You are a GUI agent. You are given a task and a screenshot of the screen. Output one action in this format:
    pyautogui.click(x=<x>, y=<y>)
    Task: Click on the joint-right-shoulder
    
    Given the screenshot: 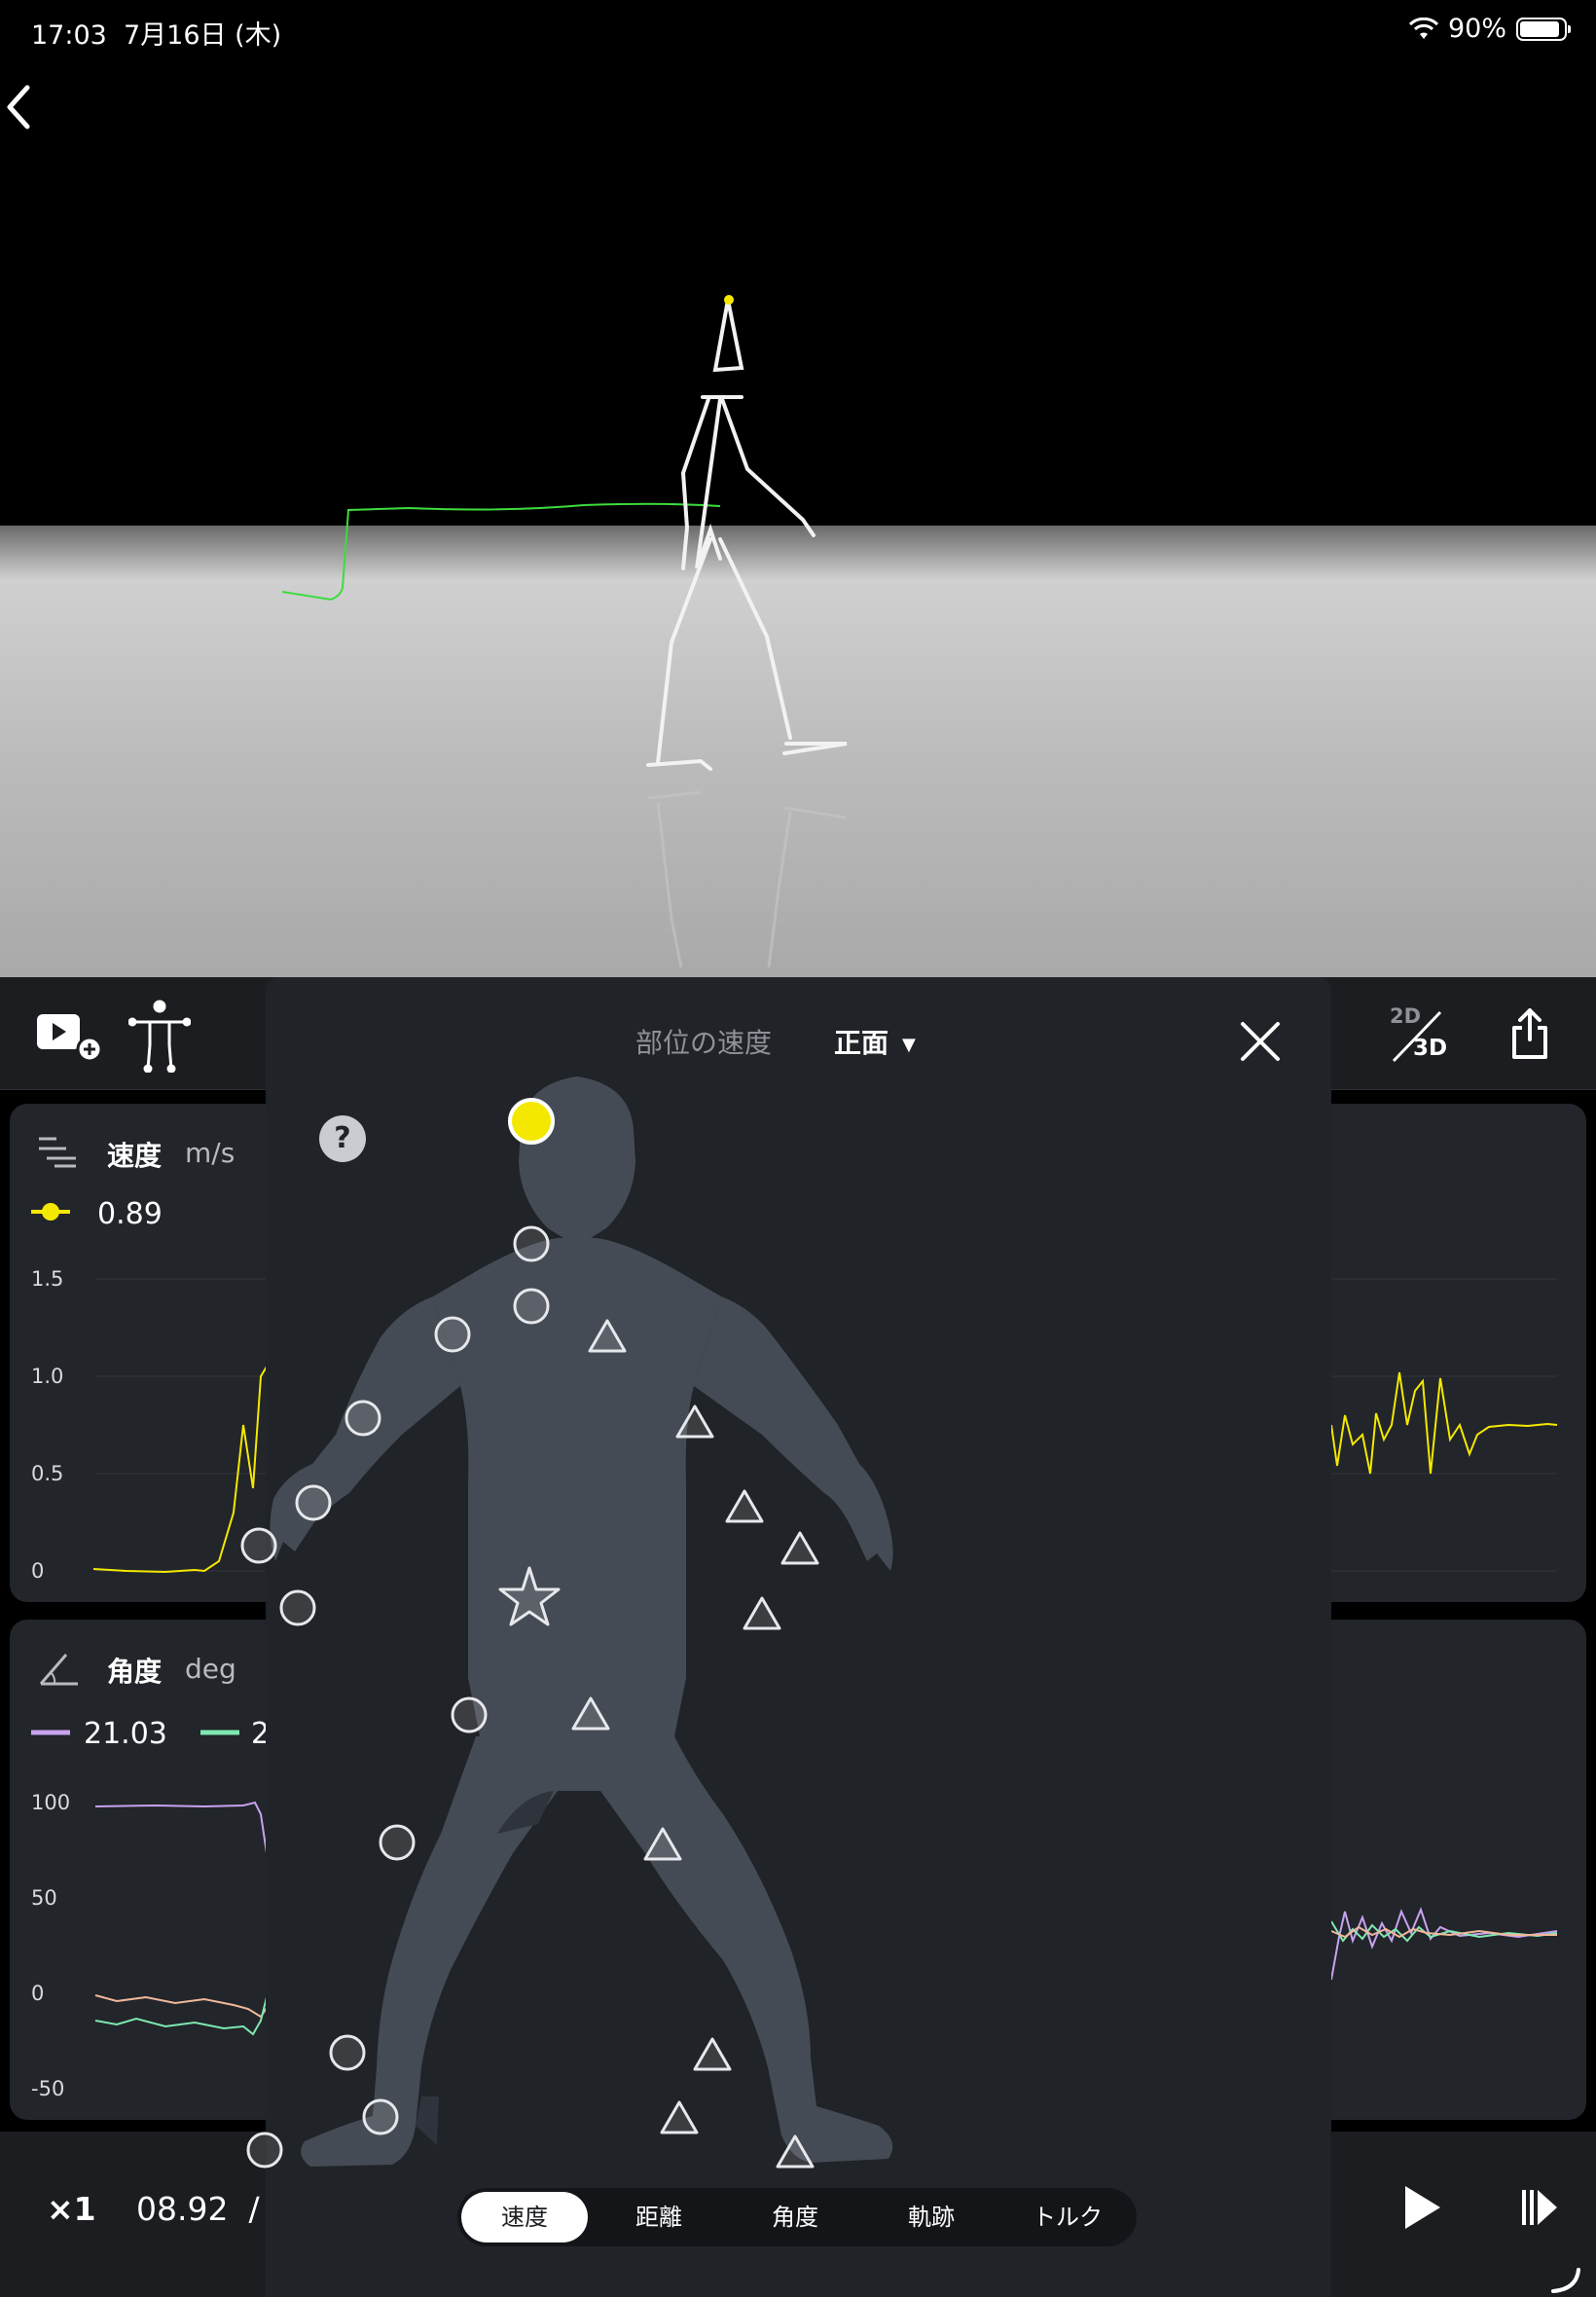 What is the action you would take?
    pyautogui.click(x=452, y=1334)
    